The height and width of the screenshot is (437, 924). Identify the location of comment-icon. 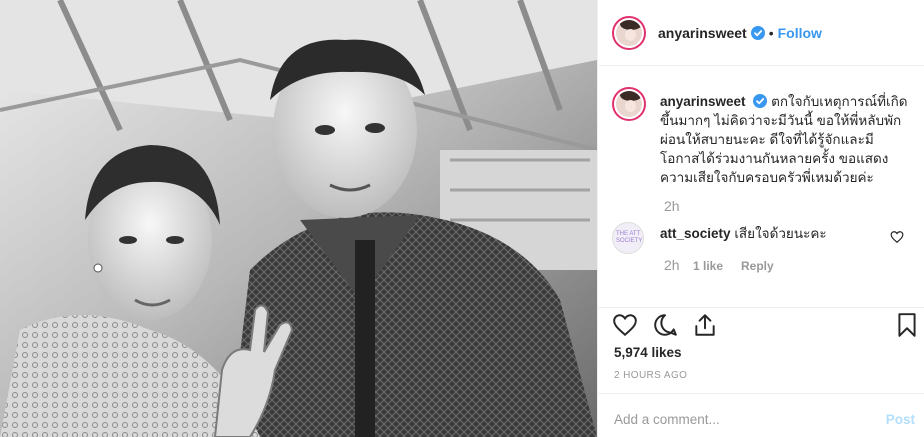
(665, 325).